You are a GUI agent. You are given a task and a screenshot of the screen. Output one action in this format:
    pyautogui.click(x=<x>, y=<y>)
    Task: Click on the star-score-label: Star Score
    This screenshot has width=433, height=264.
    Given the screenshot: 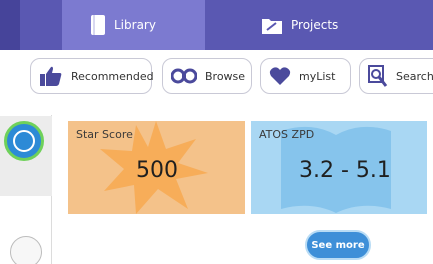 What is the action you would take?
    pyautogui.click(x=104, y=134)
    